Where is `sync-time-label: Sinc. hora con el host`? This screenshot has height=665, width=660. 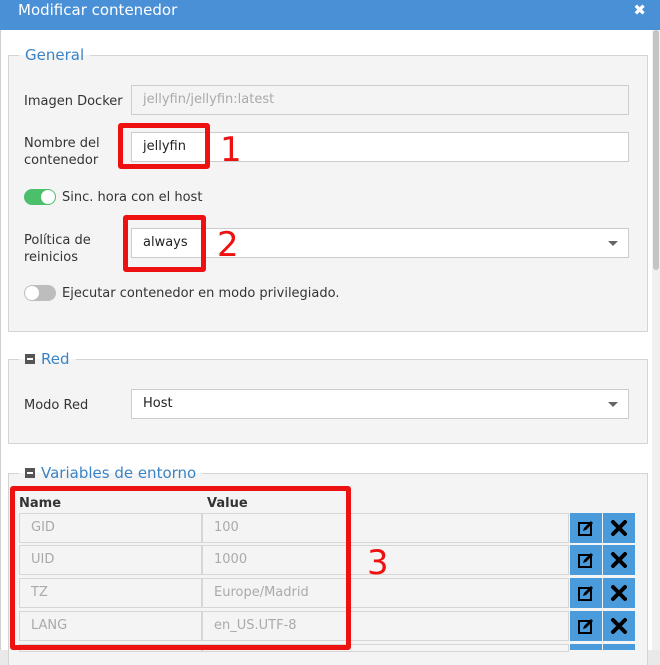
sync-time-label: Sinc. hora con el host is located at coordinates (132, 197).